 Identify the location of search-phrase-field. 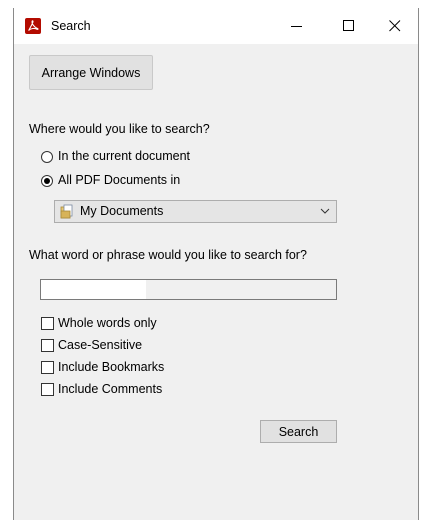
(188, 289).